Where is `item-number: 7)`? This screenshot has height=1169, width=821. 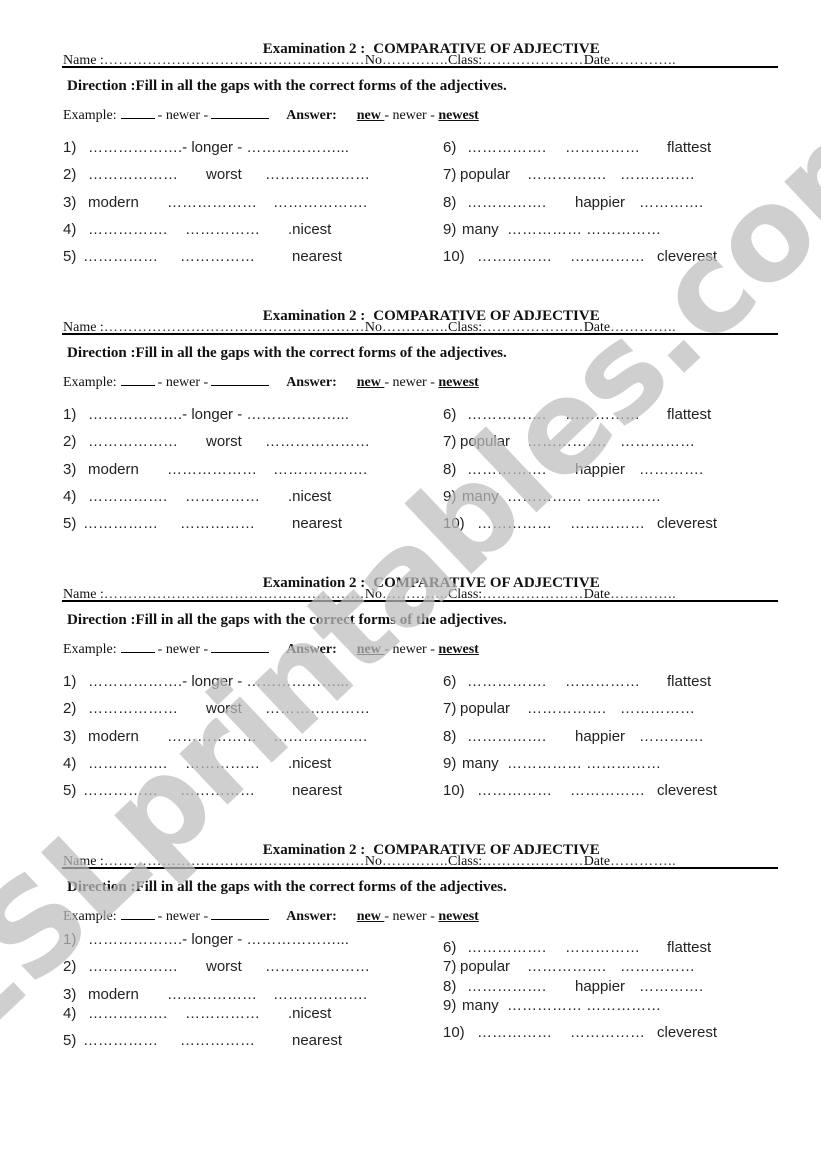 item-number: 7) is located at coordinates (450, 441).